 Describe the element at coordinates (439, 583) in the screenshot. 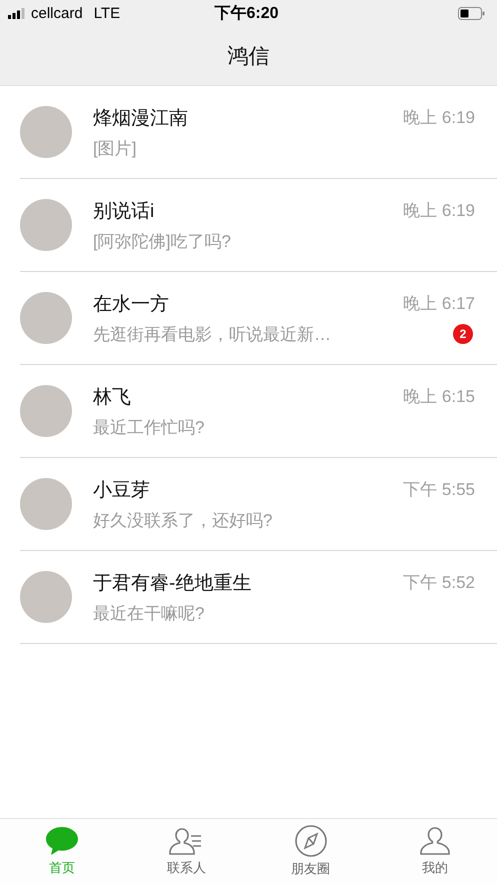

I see `message-time: 下午 5:52` at that location.